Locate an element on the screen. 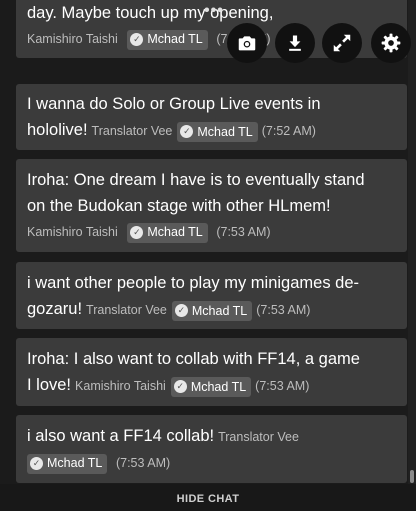  expand-icon is located at coordinates (342, 43).